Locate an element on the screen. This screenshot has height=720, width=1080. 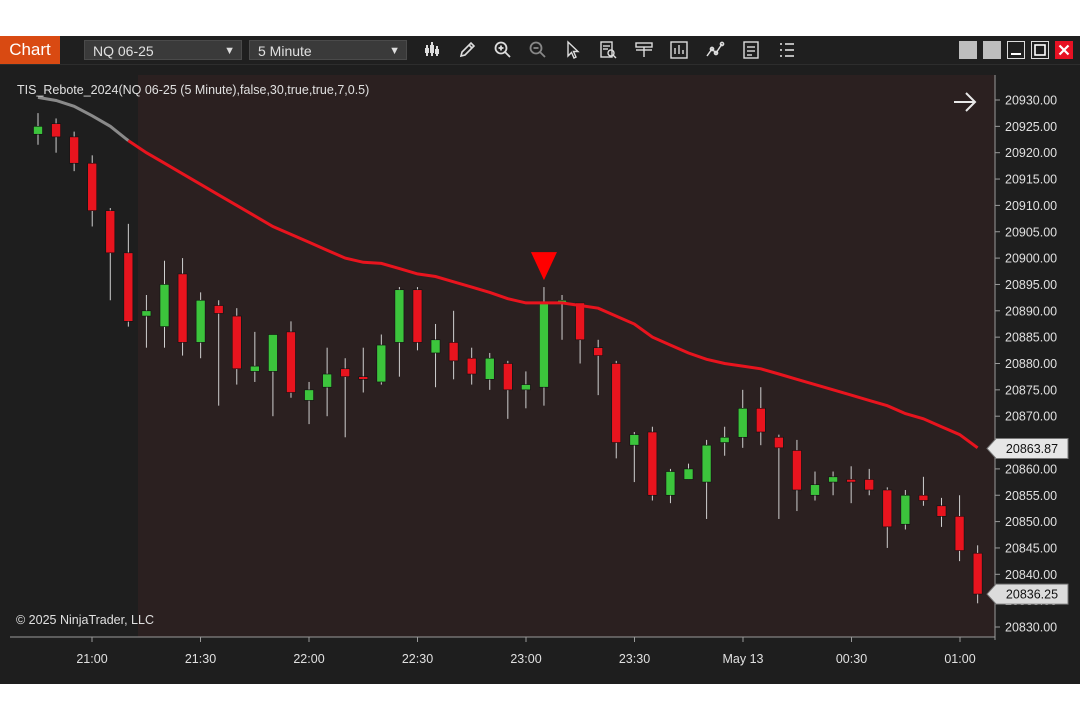
y-tick-label: 20870.00 is located at coordinates (1031, 417).